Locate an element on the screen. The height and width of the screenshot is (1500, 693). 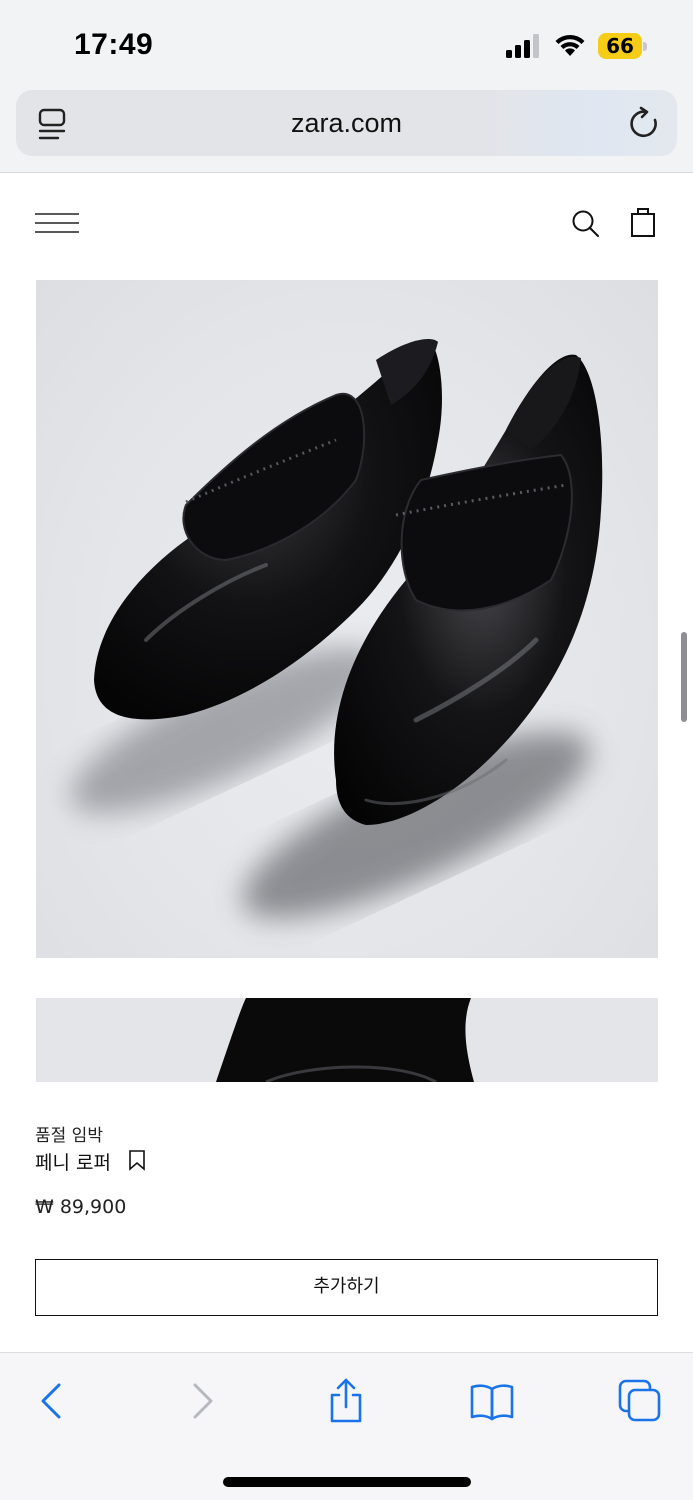
tabs-icon is located at coordinates (640, 1401).